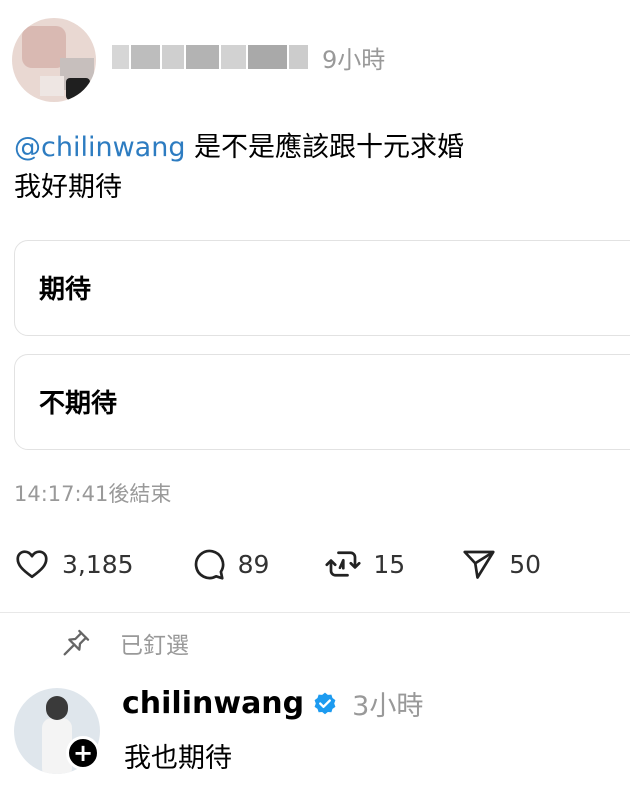 The width and height of the screenshot is (630, 800). Describe the element at coordinates (210, 57) in the screenshot. I see `author-name-blurred` at that location.